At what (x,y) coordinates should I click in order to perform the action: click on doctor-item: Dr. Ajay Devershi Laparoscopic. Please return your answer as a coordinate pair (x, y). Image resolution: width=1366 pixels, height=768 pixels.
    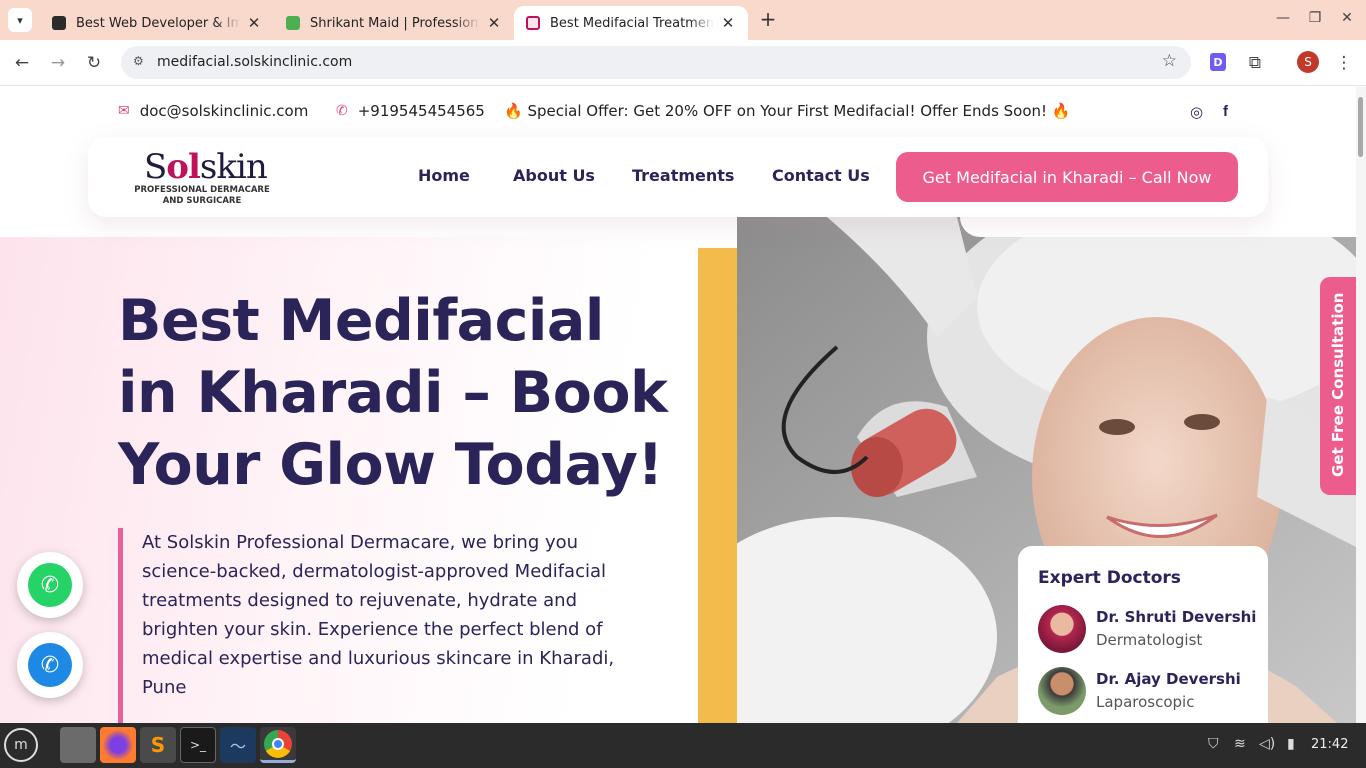
    Looking at the image, I should click on (1148, 692).